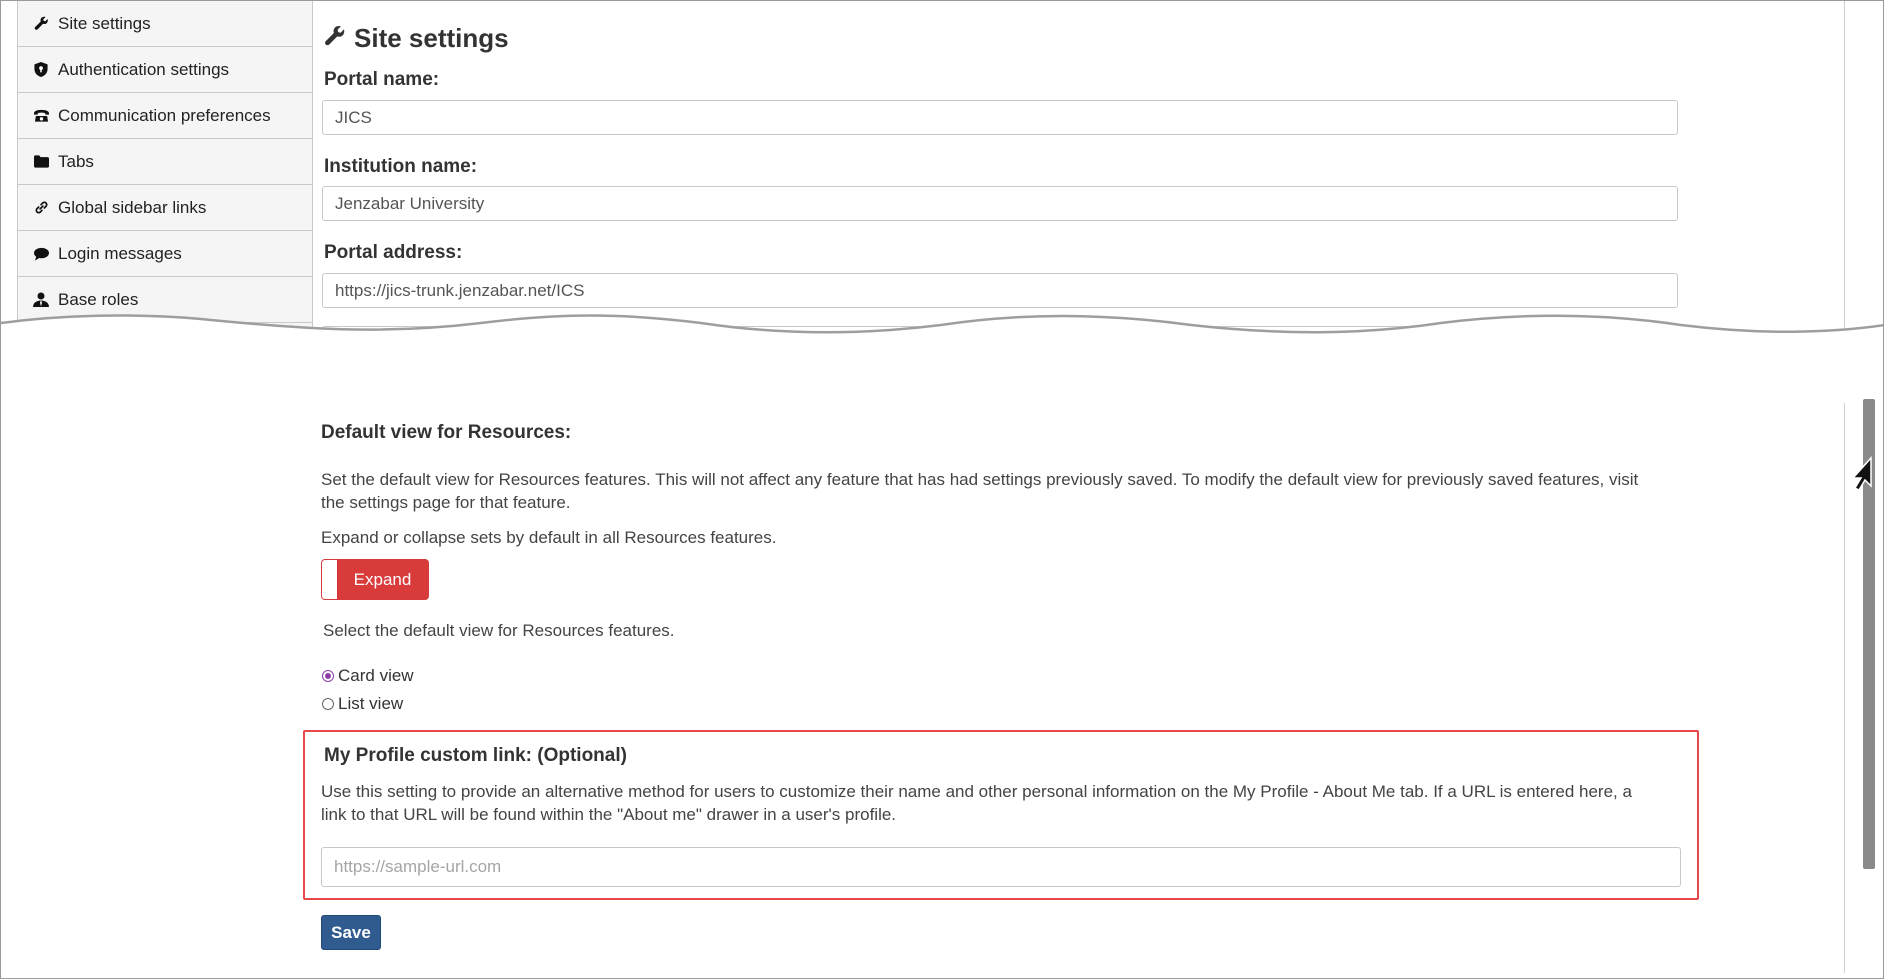 The image size is (1884, 979). I want to click on profile-link-title: My Profile custom link: (Optional), so click(475, 755).